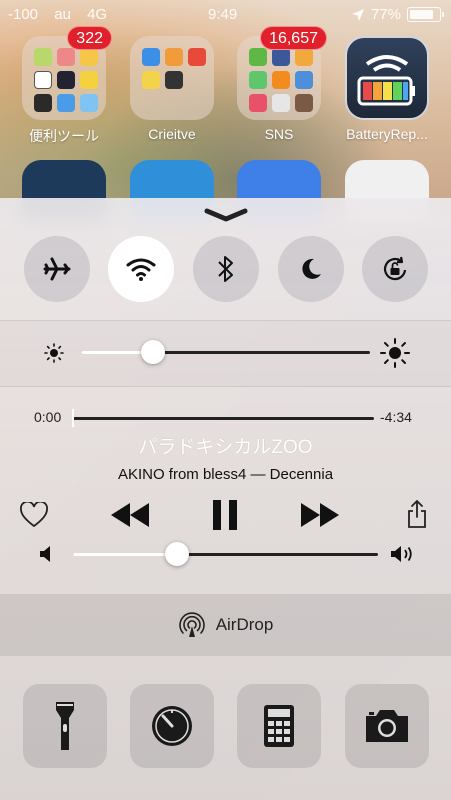 Image resolution: width=451 pixels, height=800 pixels. I want to click on remaining-time: -4:34, so click(396, 417).